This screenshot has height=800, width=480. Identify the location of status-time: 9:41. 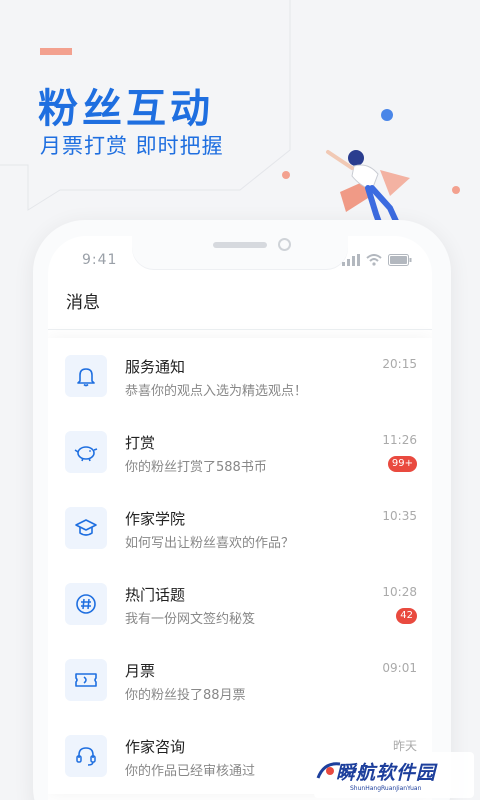
(100, 260).